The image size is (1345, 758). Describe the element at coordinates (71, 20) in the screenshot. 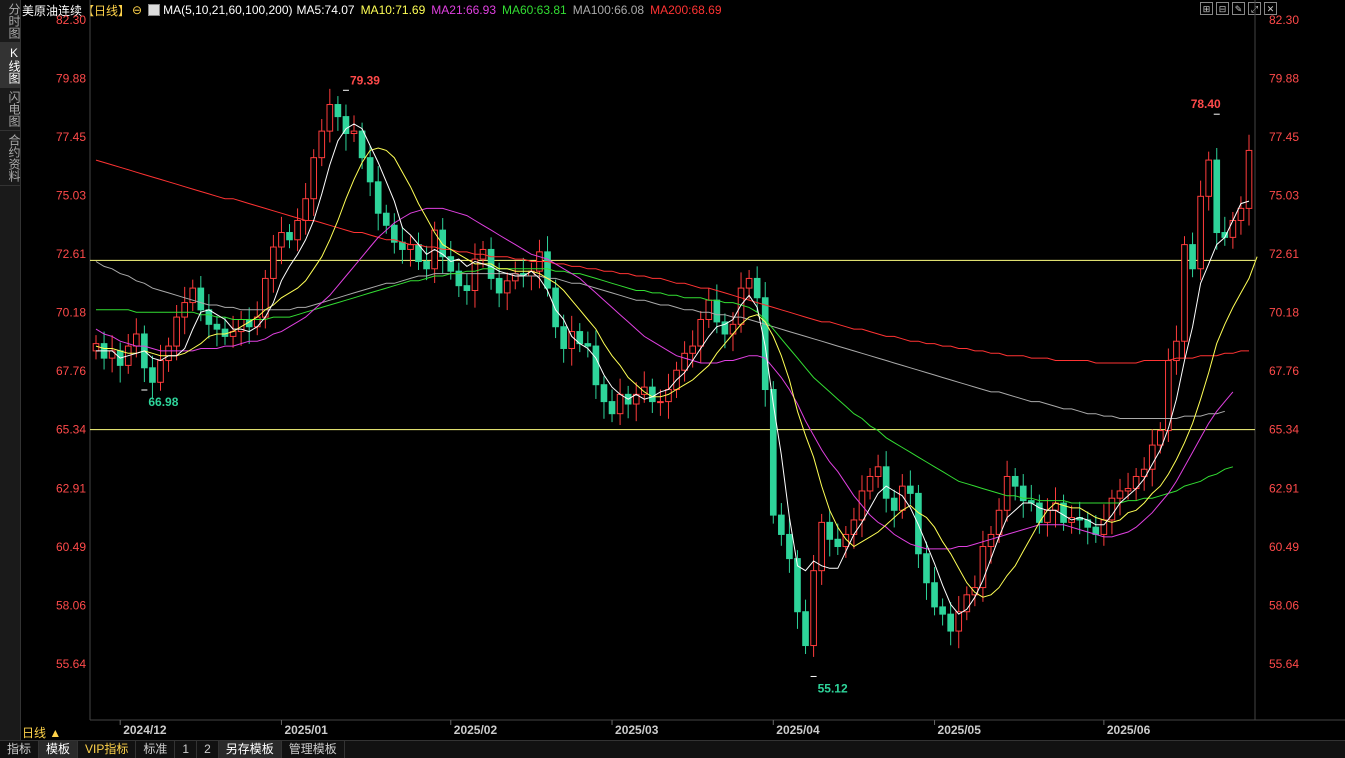

I see `y-tick-label-left: 82.30` at that location.